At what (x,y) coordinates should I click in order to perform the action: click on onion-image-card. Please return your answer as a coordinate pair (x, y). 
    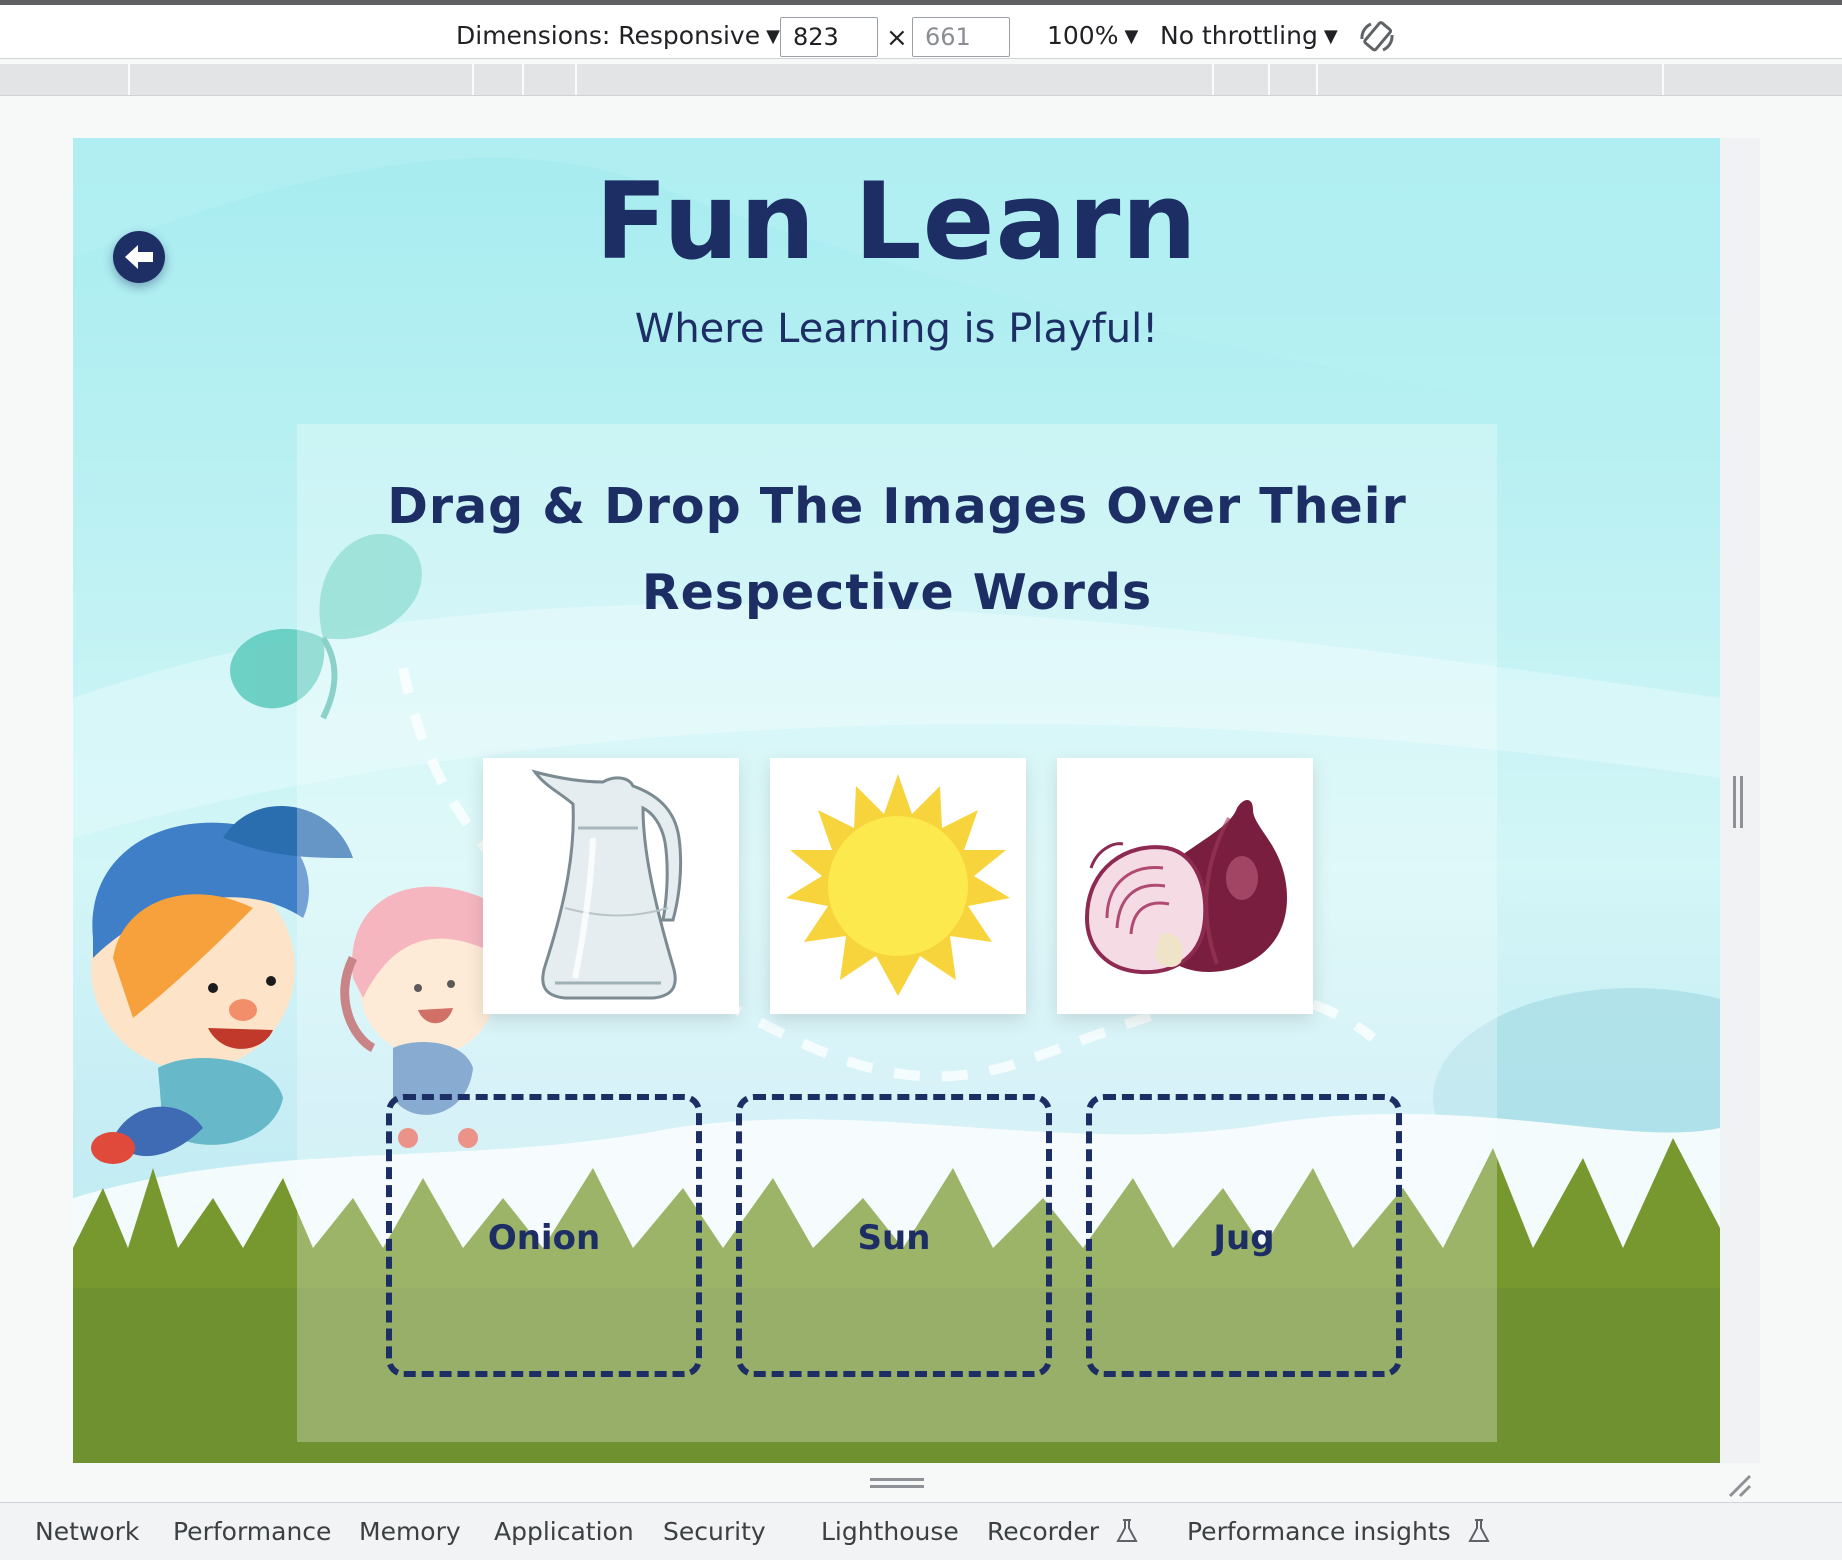
    Looking at the image, I should click on (1185, 886).